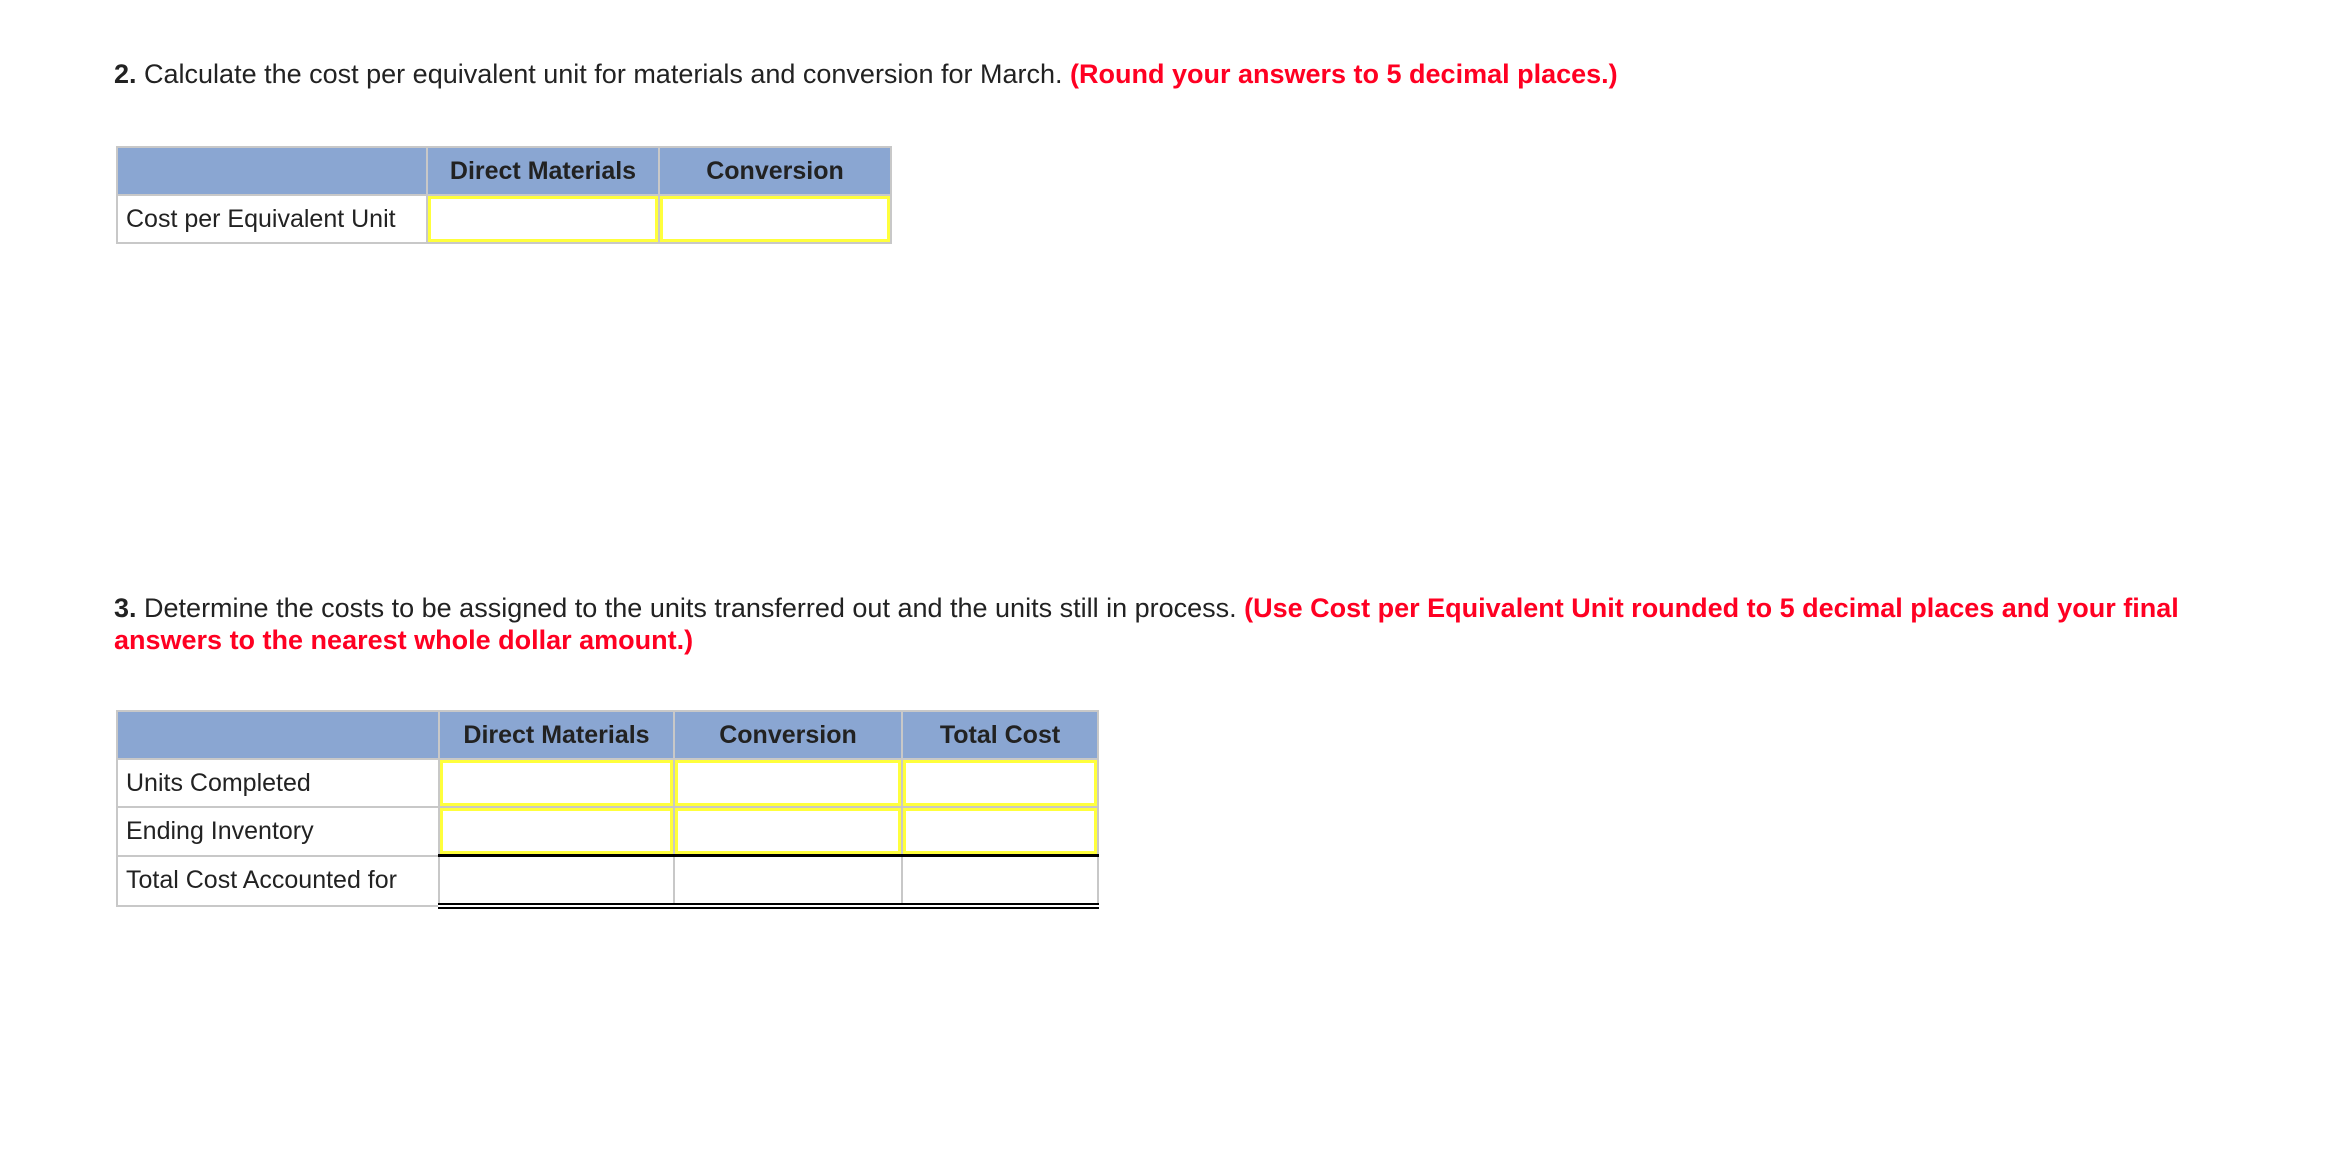 This screenshot has width=2350, height=1172. I want to click on units-completed-total-cost-input, so click(1000, 783).